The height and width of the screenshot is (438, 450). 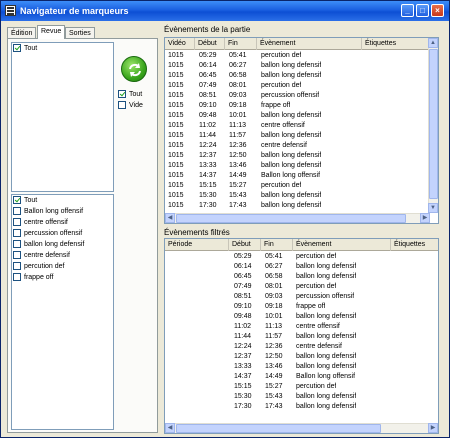 What do you see at coordinates (301, 257) in the screenshot?
I see `filtered-event-row: 05:29 05:41 percution def` at bounding box center [301, 257].